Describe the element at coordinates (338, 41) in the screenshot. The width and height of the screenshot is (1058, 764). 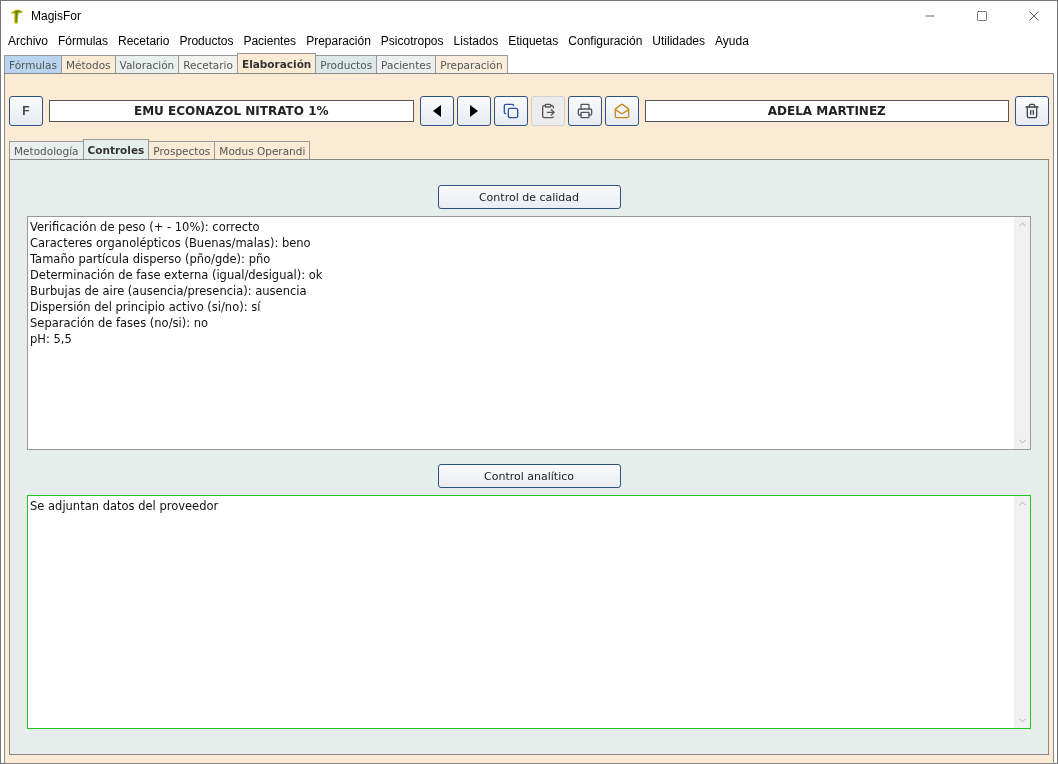
I see `menu-item: Preparación` at that location.